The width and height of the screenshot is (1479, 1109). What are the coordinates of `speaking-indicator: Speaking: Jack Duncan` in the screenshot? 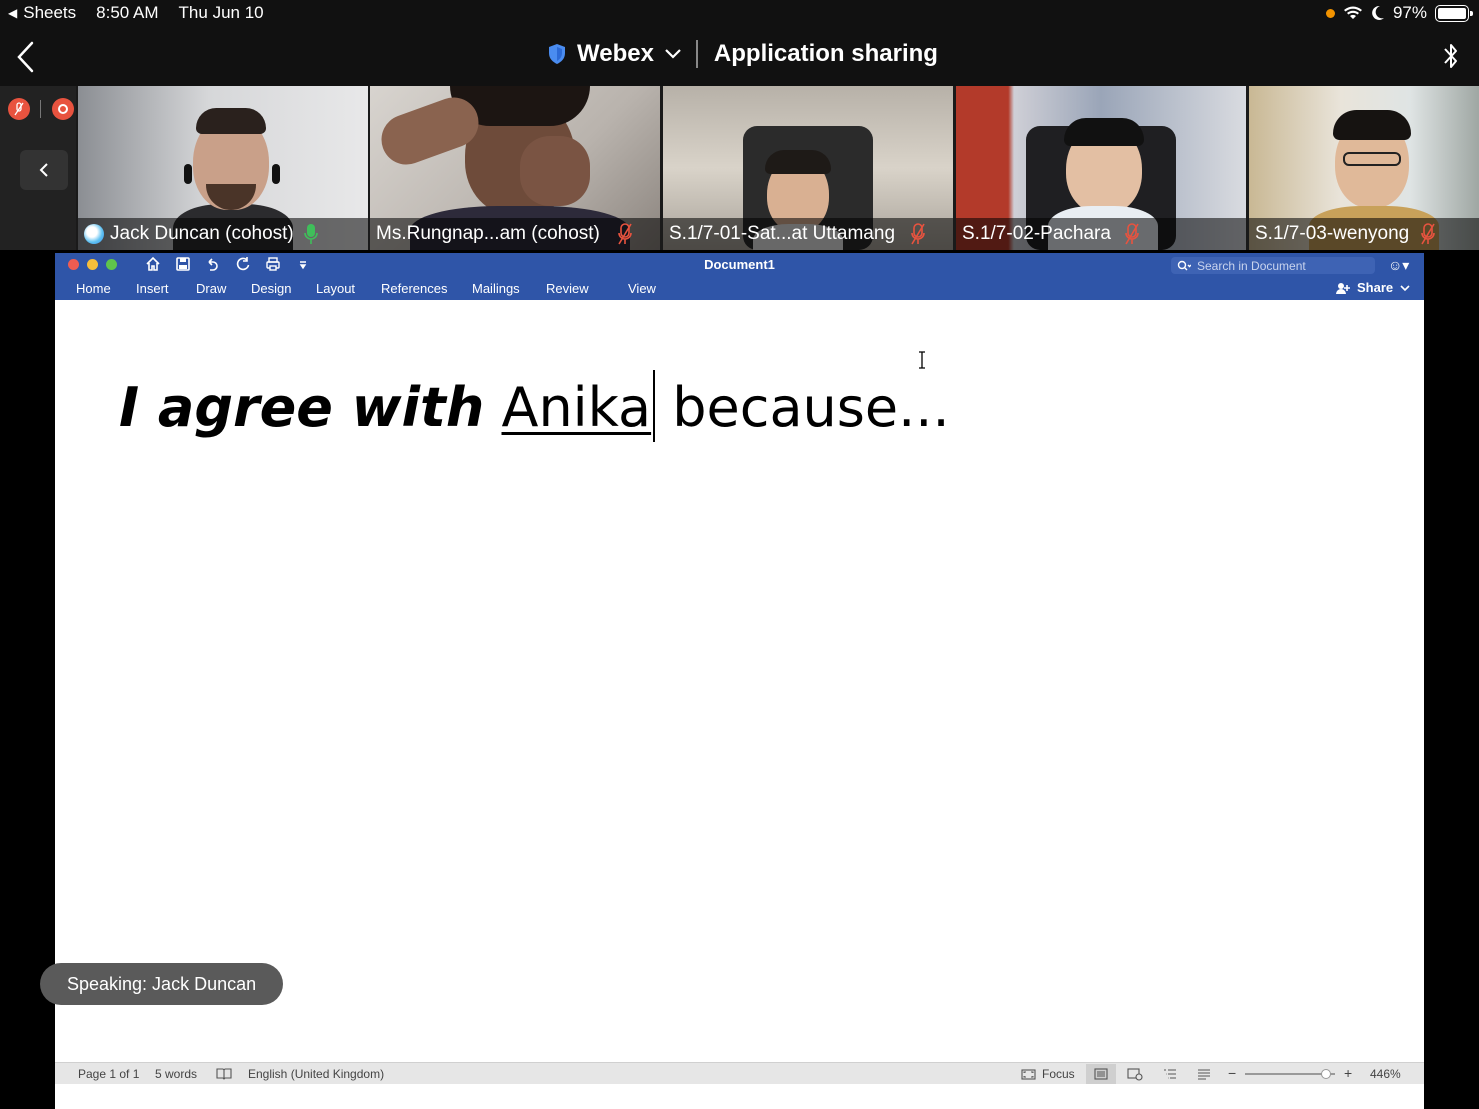 It's located at (161, 984).